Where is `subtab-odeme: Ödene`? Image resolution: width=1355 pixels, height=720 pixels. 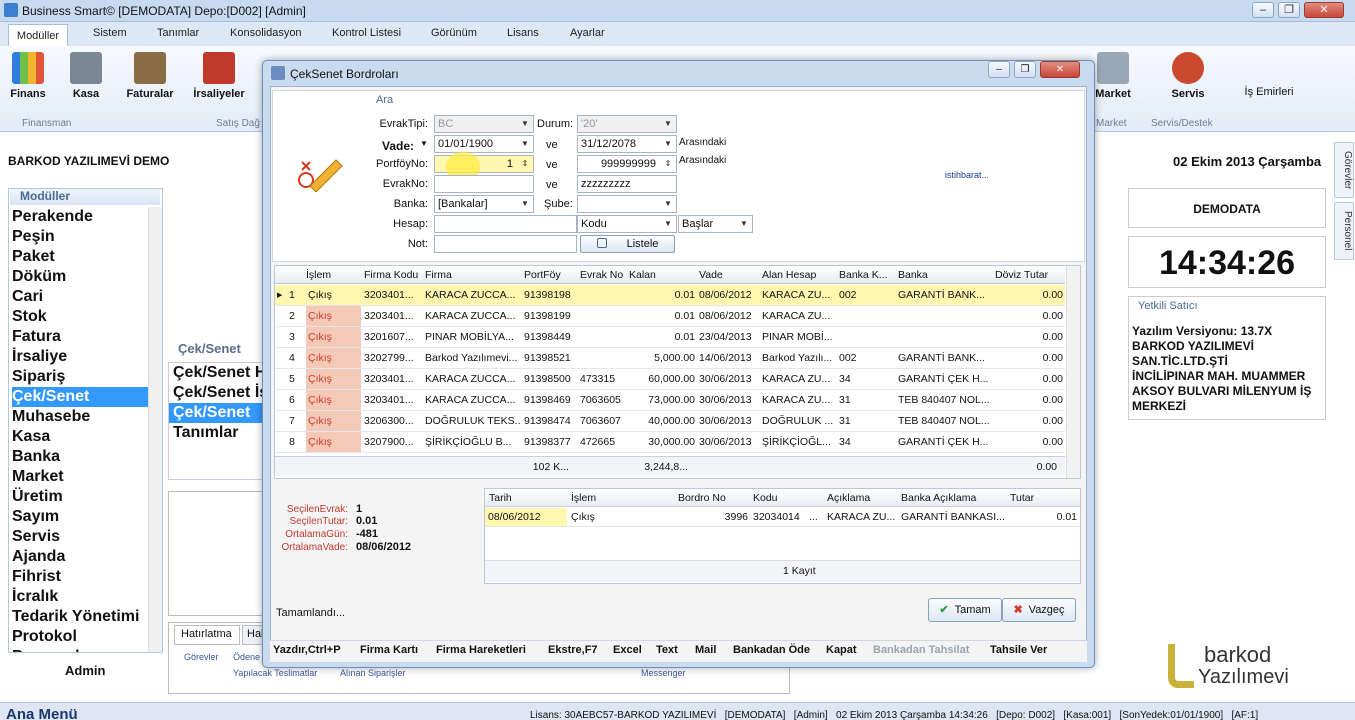
subtab-odeme: Ödene is located at coordinates (246, 657).